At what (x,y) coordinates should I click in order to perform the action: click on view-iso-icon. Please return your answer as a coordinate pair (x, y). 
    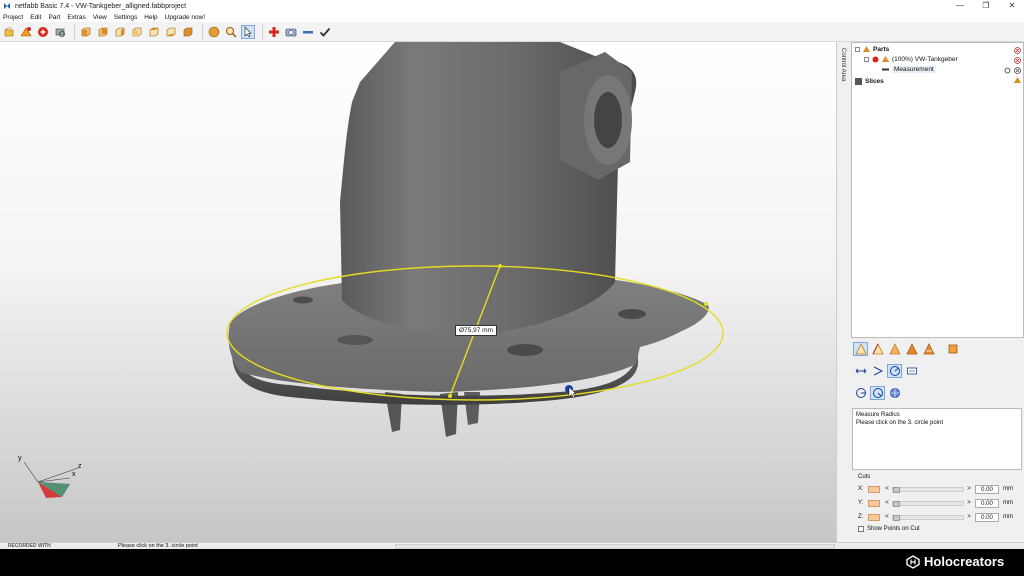
    Looking at the image, I should click on (188, 31).